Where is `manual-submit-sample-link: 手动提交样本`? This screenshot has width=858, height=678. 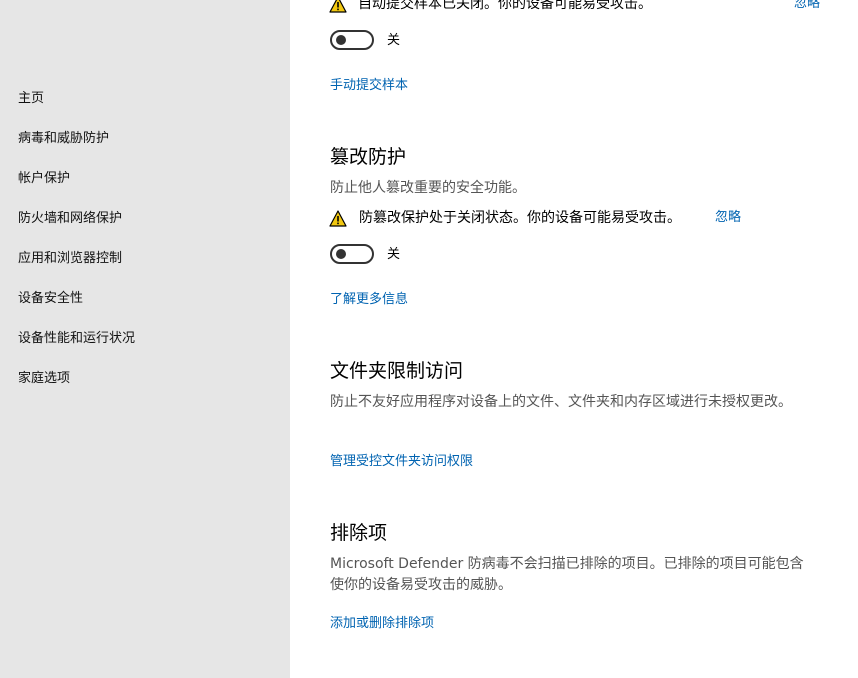 manual-submit-sample-link: 手动提交样本 is located at coordinates (369, 86).